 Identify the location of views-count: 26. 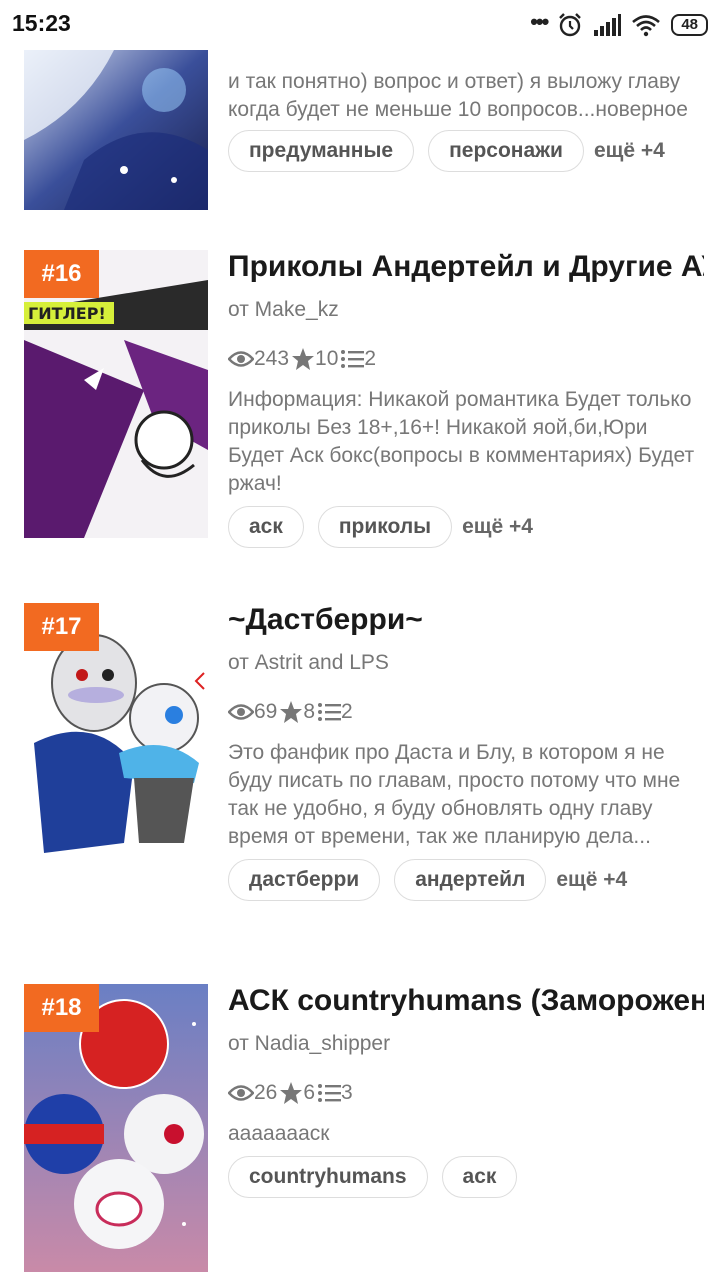
(266, 1092).